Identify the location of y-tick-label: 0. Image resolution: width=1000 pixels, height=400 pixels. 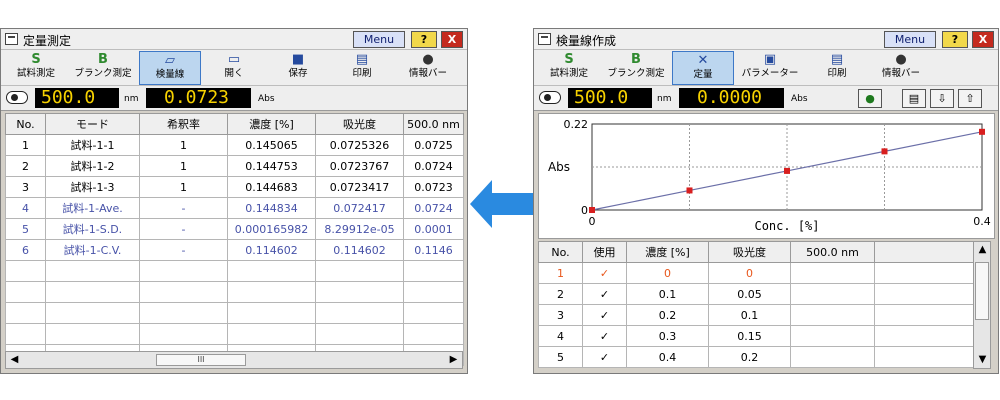
(584, 210).